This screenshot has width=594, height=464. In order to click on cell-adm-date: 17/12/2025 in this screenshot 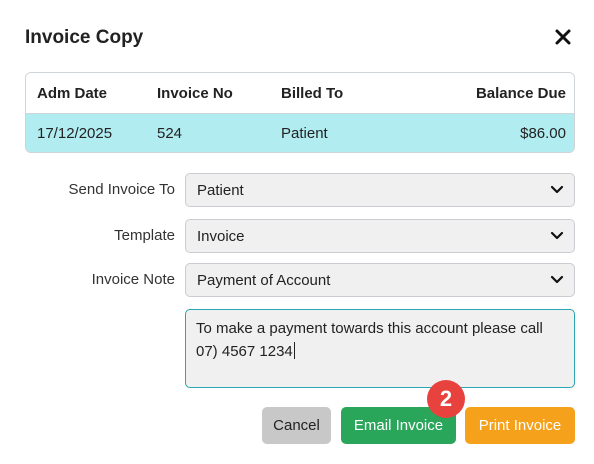, I will do `click(75, 133)`.